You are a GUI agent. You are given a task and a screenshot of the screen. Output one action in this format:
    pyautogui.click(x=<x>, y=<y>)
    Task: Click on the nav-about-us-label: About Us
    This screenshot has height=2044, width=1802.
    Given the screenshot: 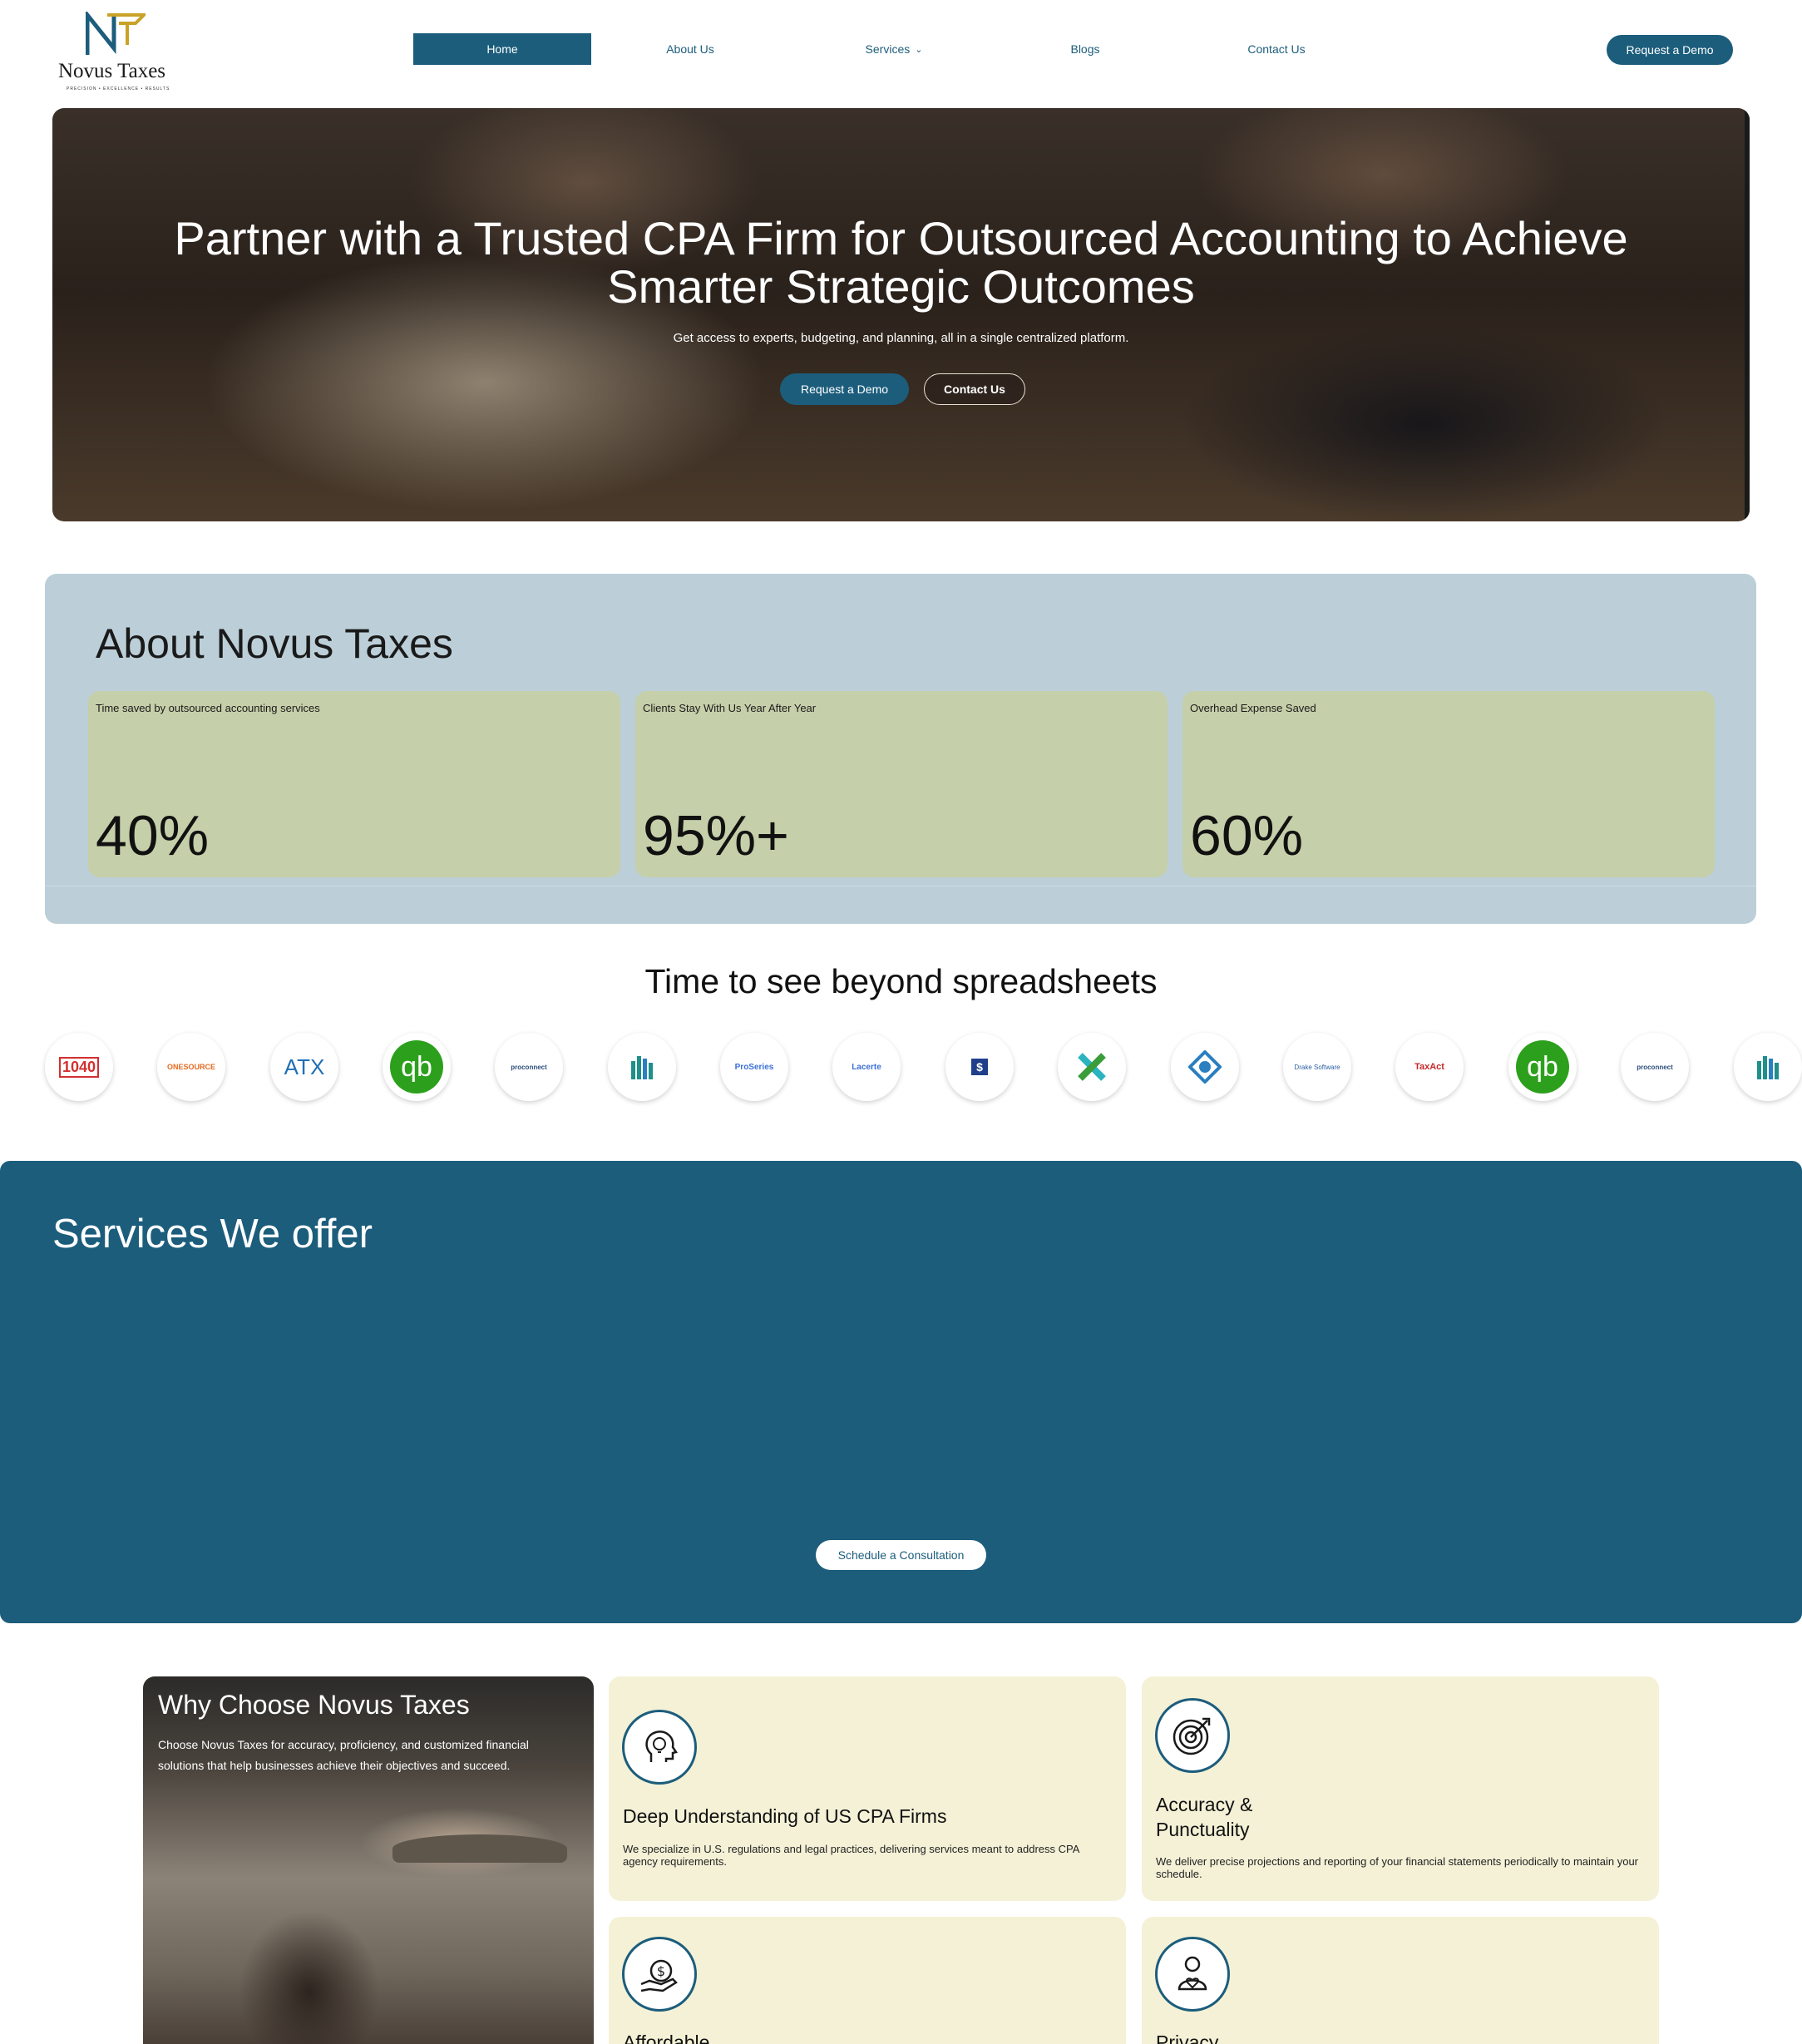 What is the action you would take?
    pyautogui.click(x=690, y=49)
    